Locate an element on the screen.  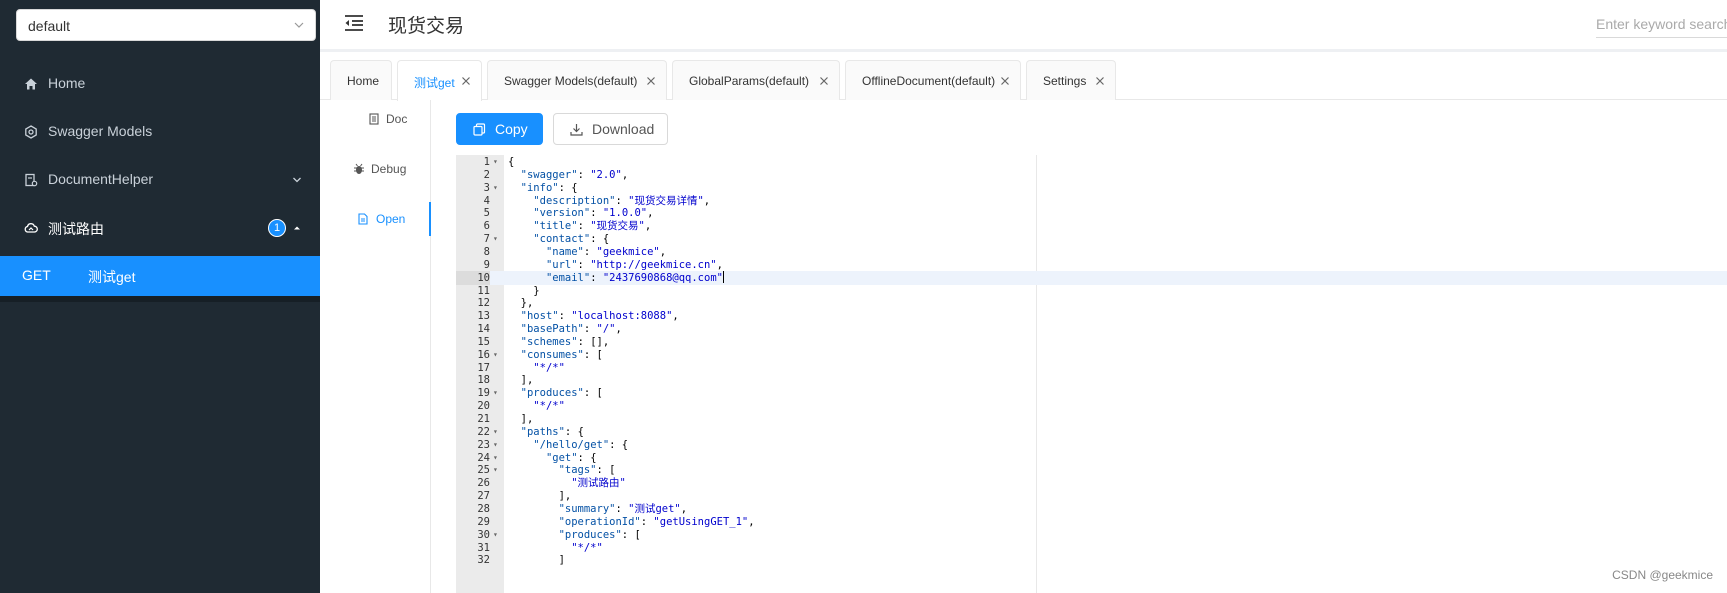
text-cursor is located at coordinates (723, 276).